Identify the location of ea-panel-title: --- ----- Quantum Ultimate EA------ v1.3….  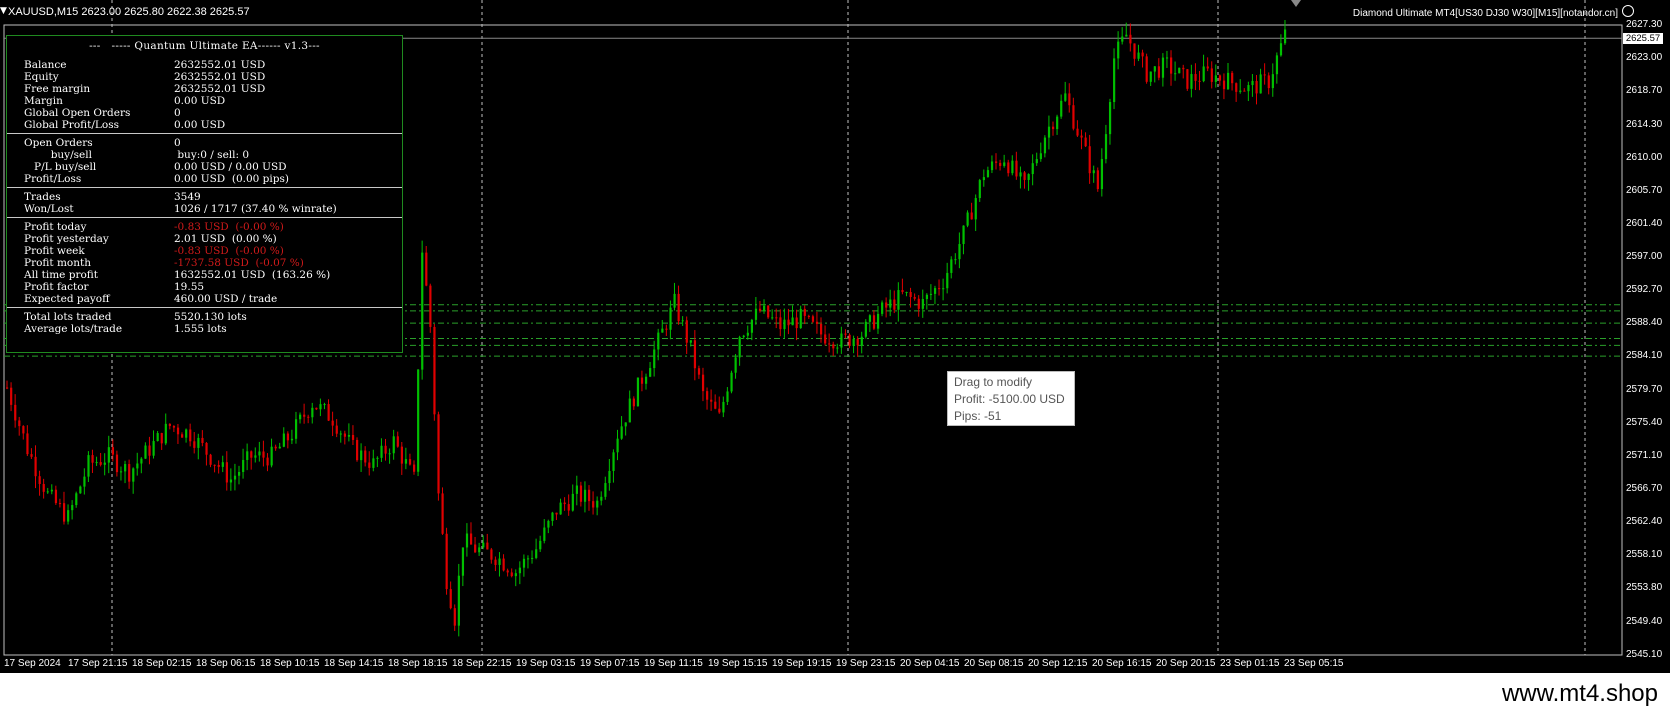
(204, 46).